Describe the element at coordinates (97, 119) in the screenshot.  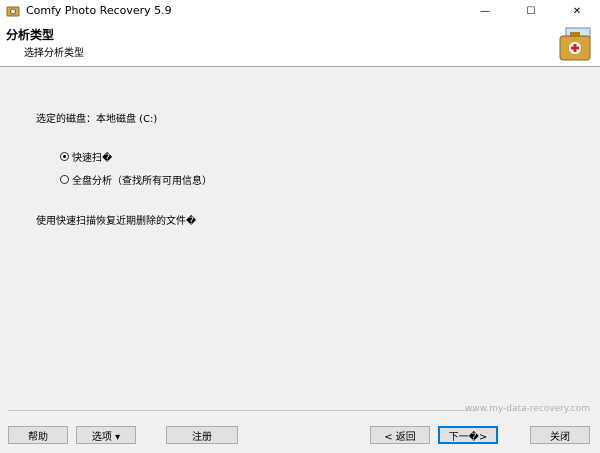
I see `selected-drive-label: 选定的磁盘：本地磁盘 (C:)` at that location.